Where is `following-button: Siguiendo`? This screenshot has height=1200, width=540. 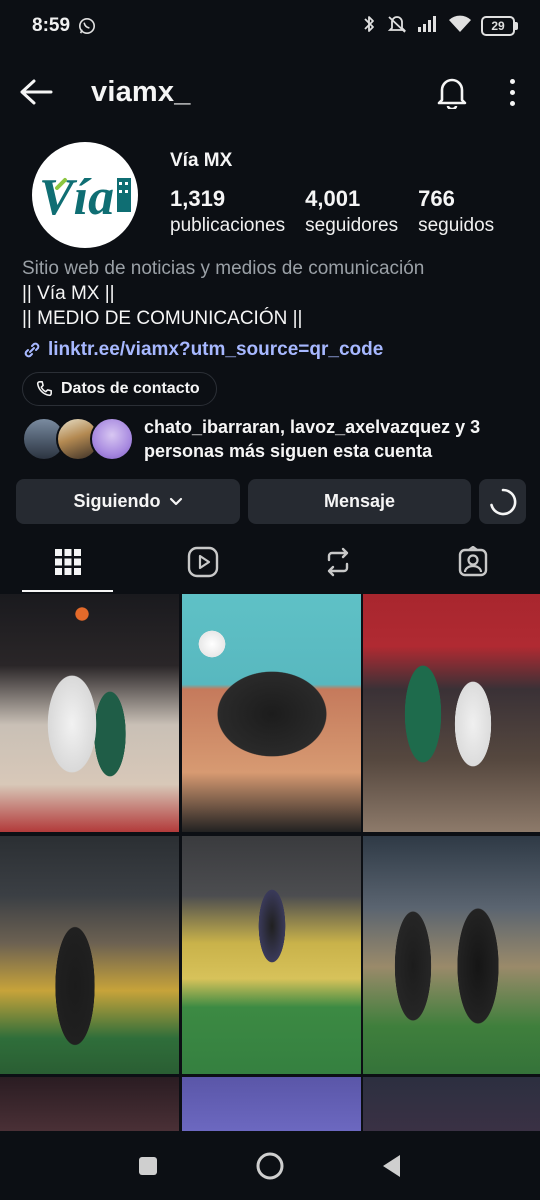
following-button: Siguiendo is located at coordinates (128, 501).